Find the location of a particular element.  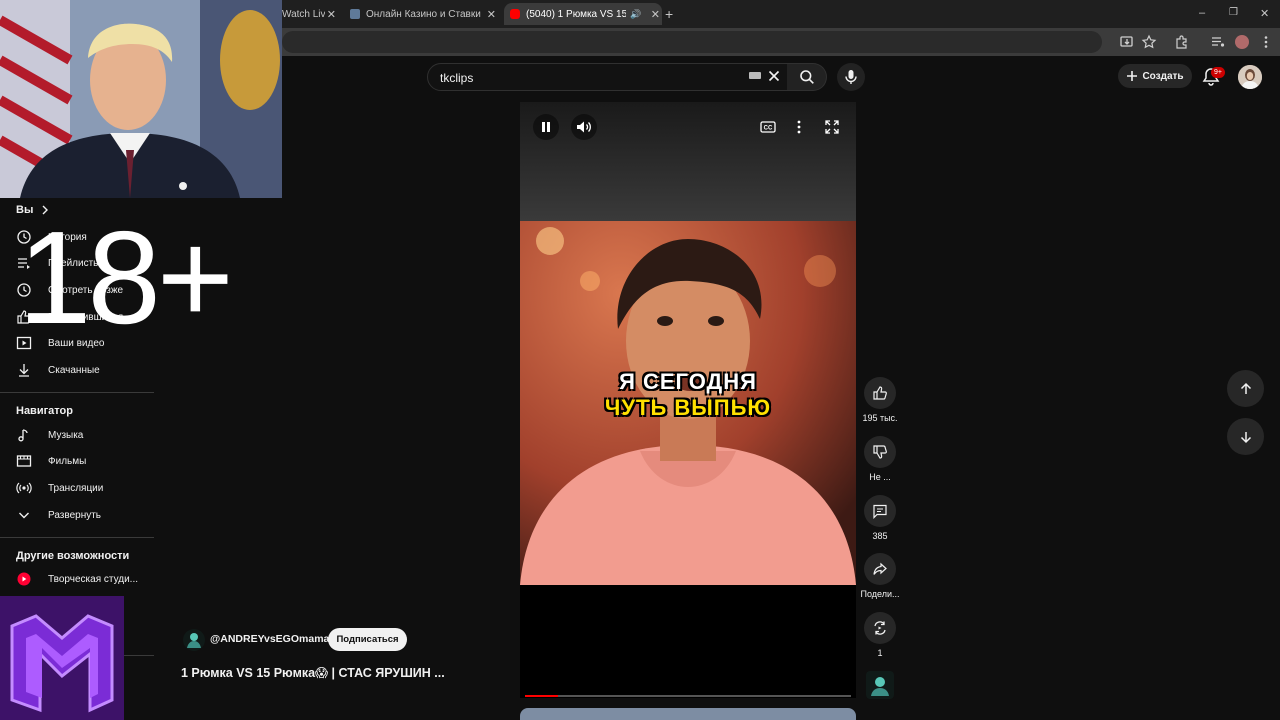

browser-menu-icon is located at coordinates (1266, 42).